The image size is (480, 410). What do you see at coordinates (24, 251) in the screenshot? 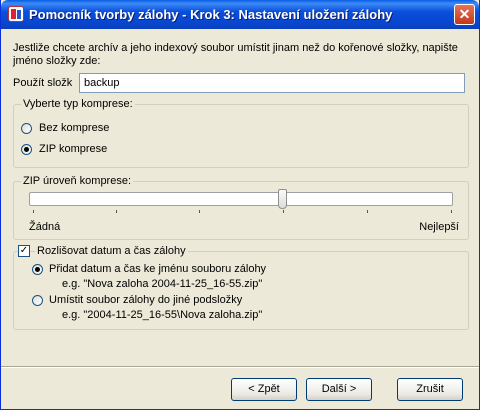
I see `datetime-checkbox: ✓` at bounding box center [24, 251].